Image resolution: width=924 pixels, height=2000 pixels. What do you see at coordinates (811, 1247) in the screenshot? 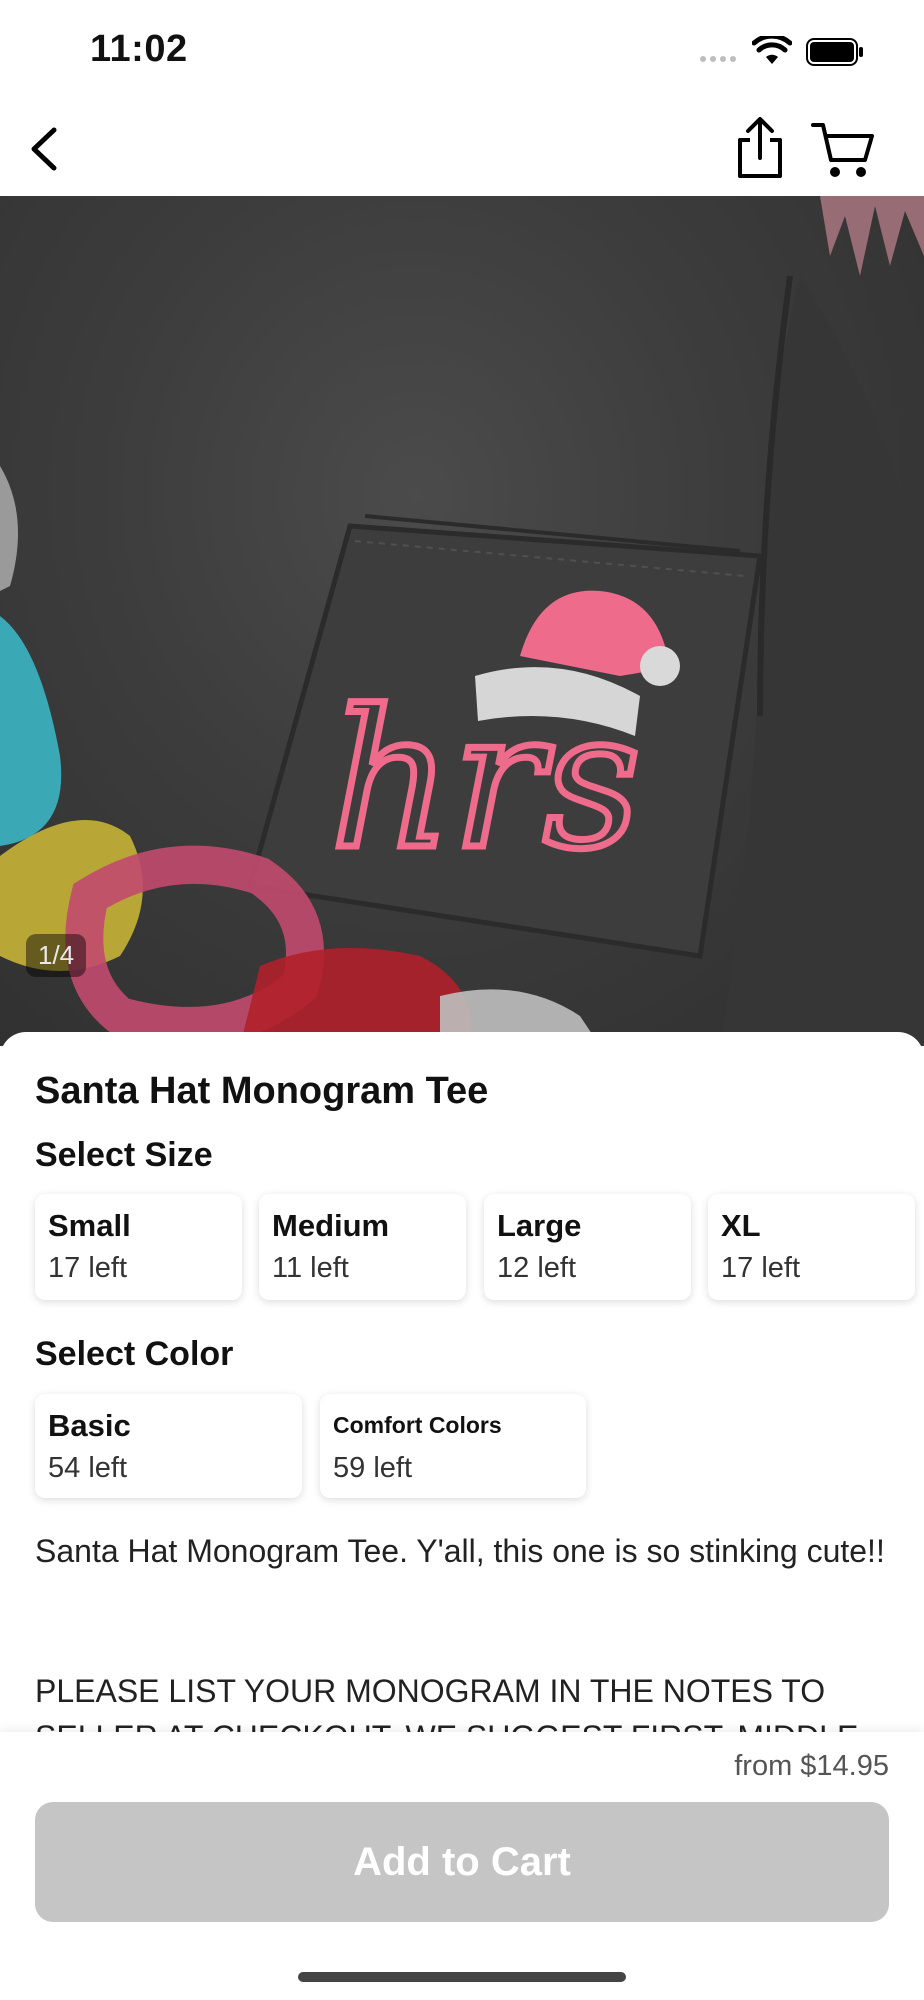
I see `size-option-xl: XL 17 left` at bounding box center [811, 1247].